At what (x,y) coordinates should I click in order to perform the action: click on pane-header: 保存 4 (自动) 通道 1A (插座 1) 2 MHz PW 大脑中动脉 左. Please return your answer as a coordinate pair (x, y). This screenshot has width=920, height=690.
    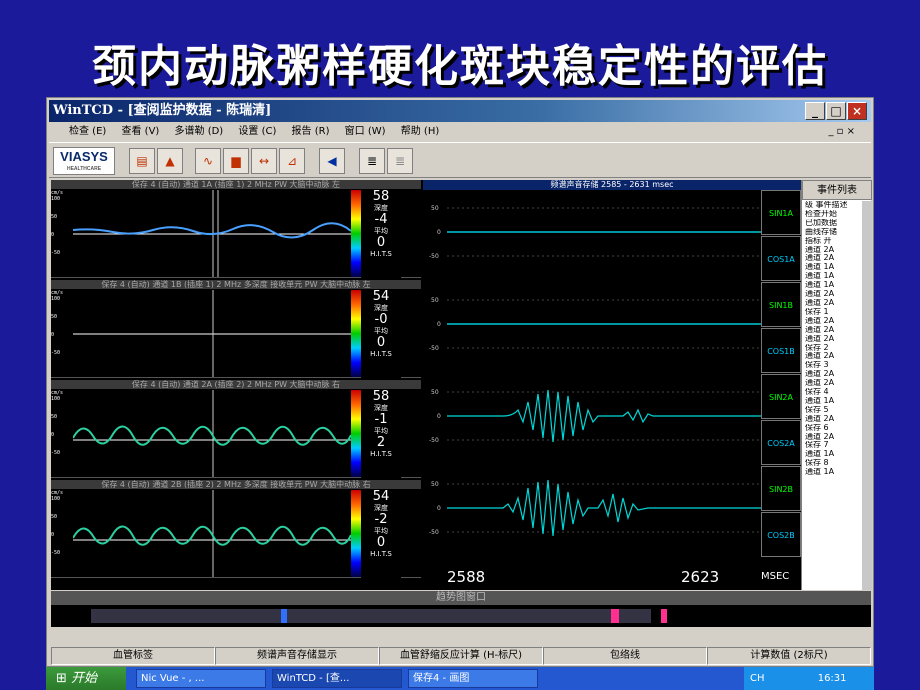
    Looking at the image, I should click on (236, 184).